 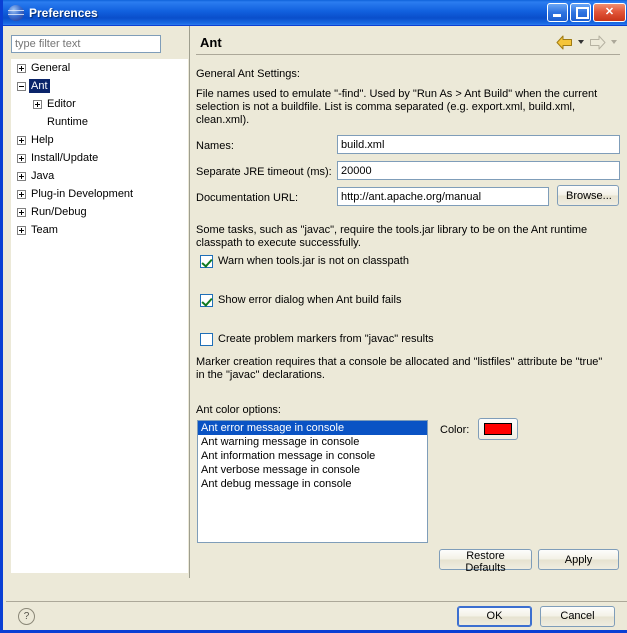 What do you see at coordinates (43, 176) in the screenshot?
I see `sidebar-item-label: Java` at bounding box center [43, 176].